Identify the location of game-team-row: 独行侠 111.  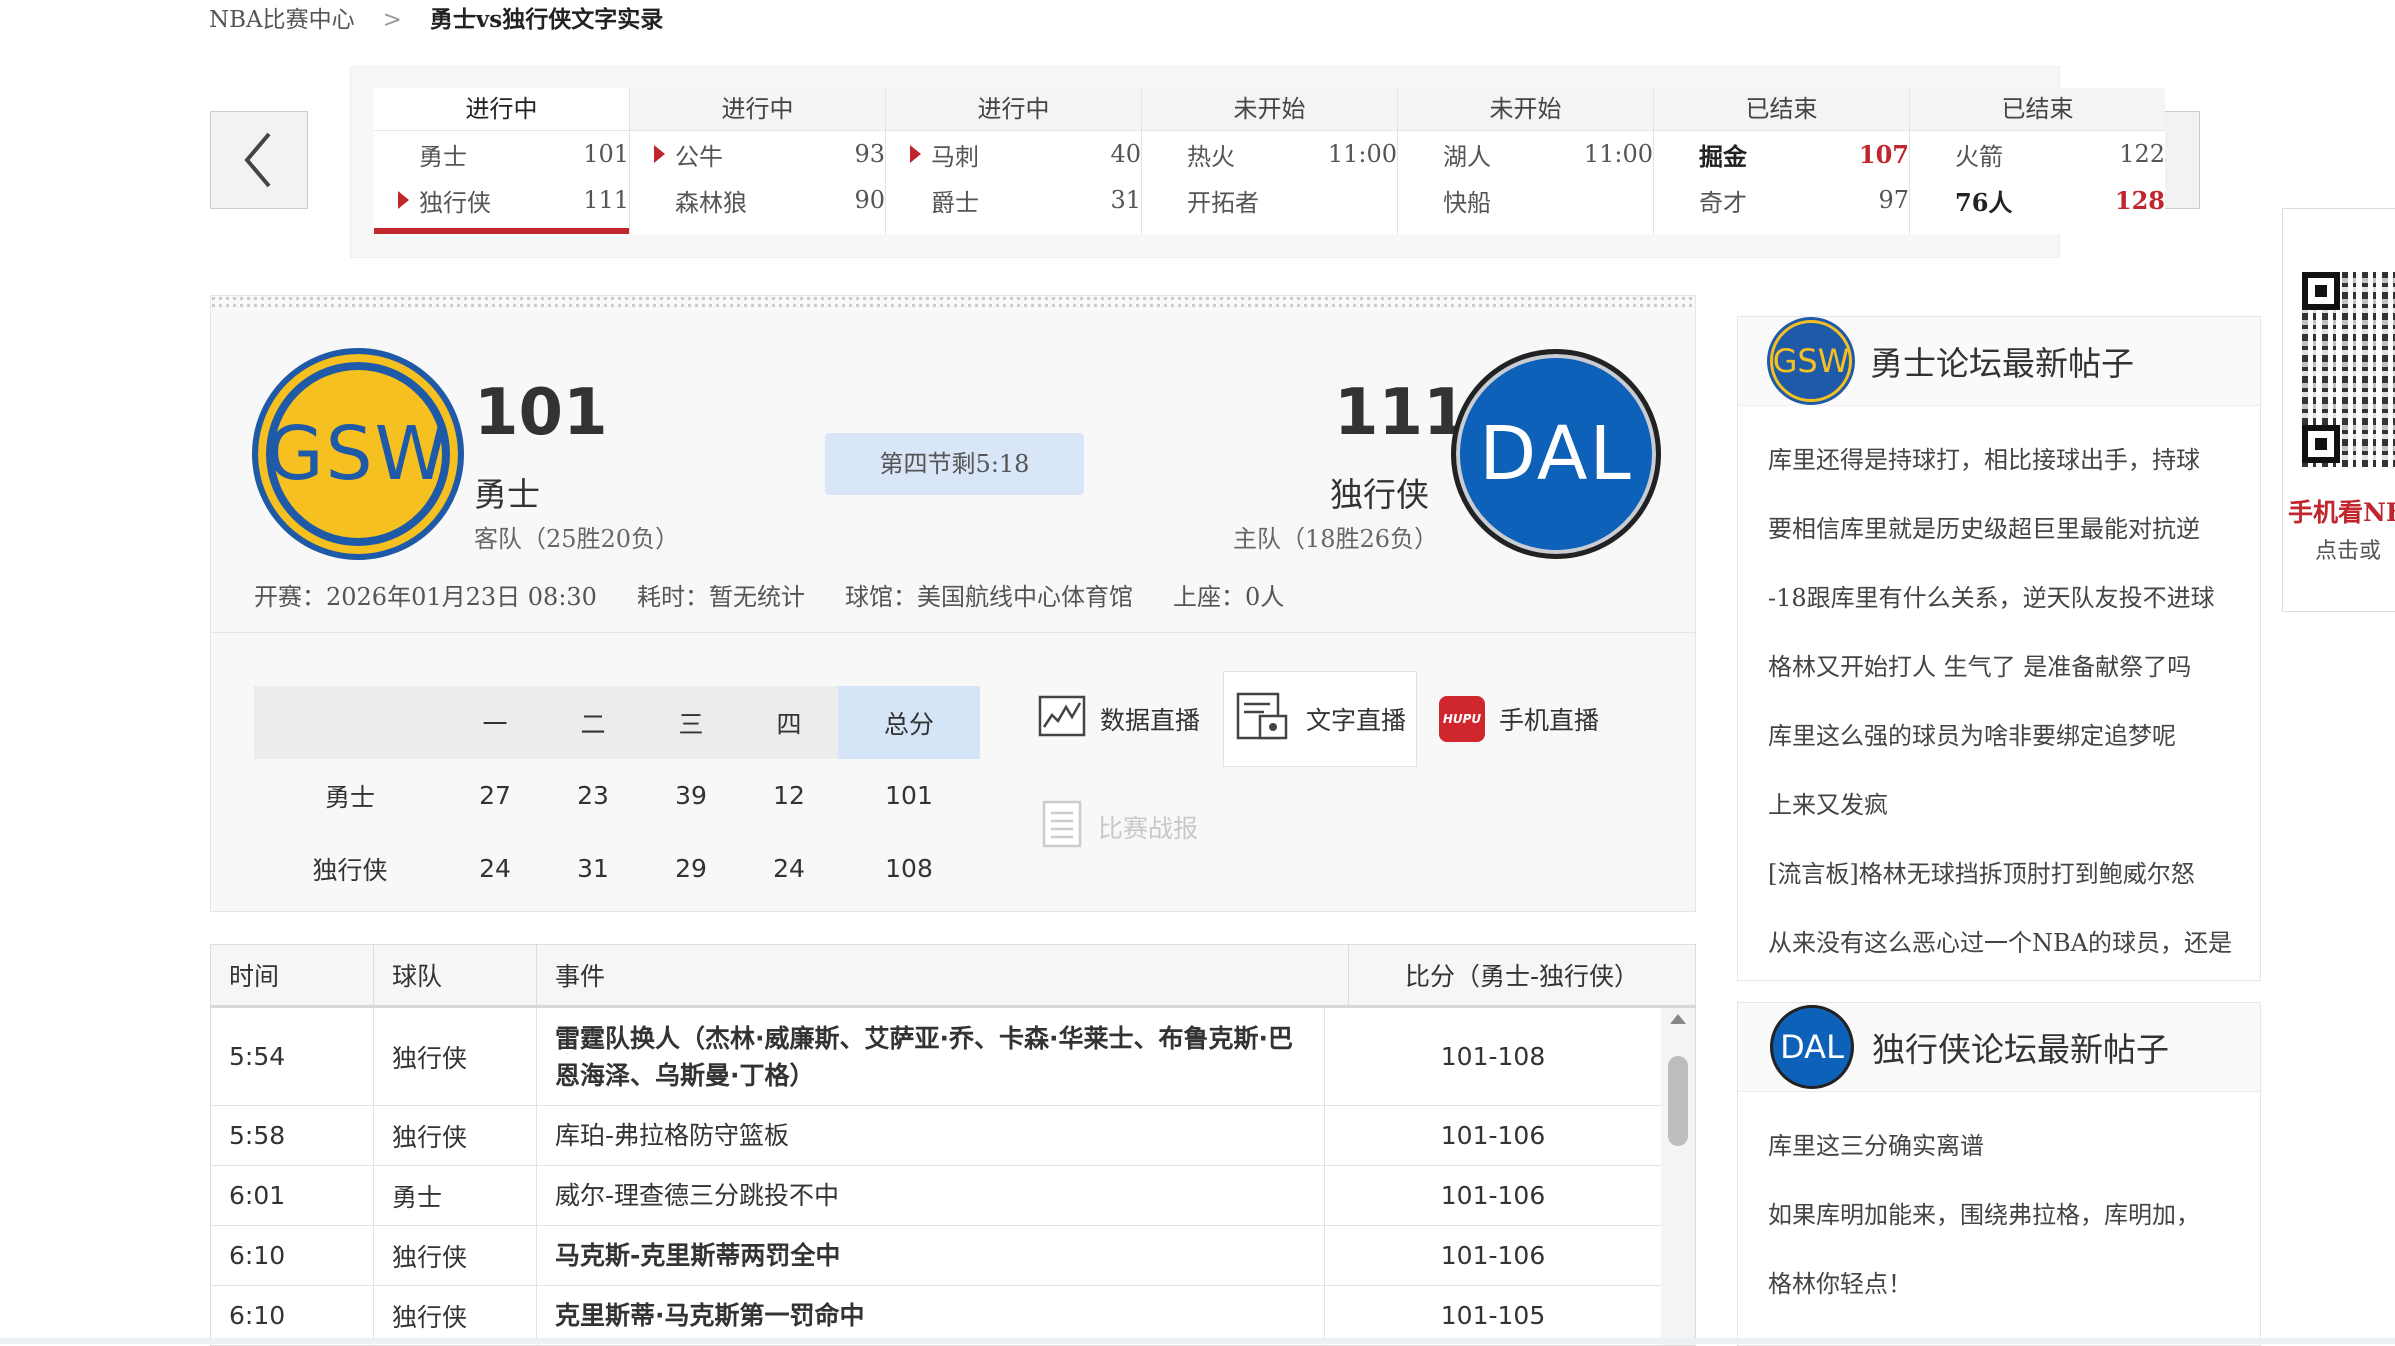
(501, 200).